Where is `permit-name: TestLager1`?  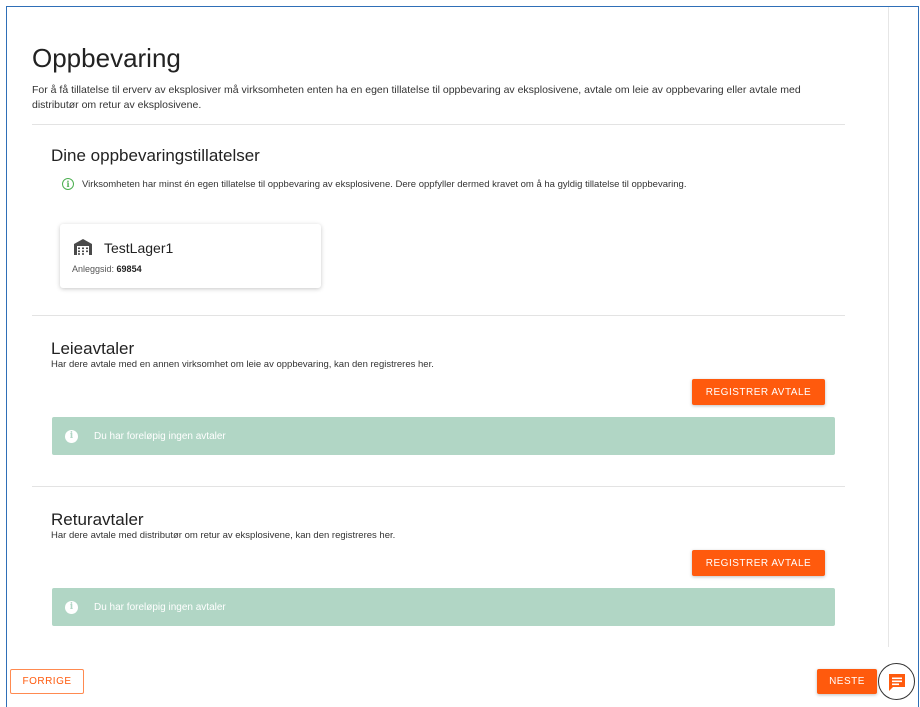 permit-name: TestLager1 is located at coordinates (139, 248).